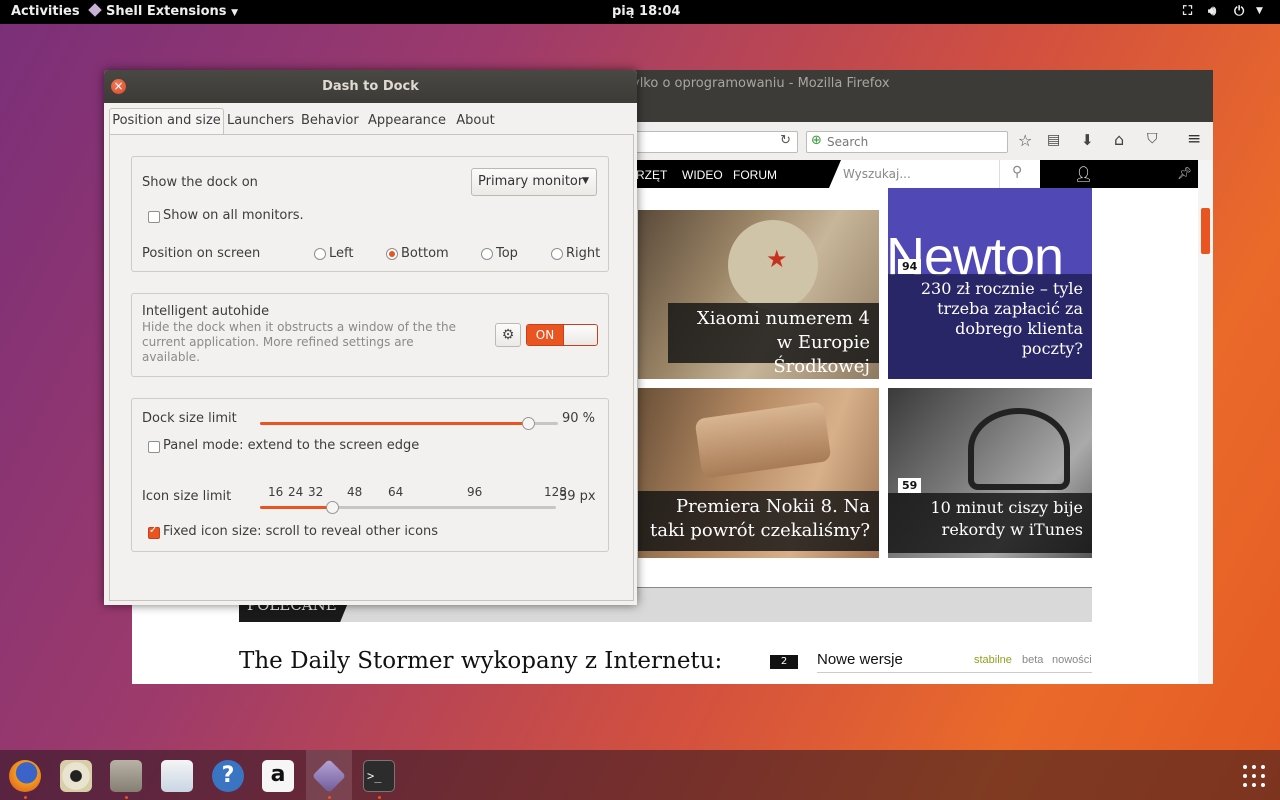  Describe the element at coordinates (1072, 660) in the screenshot. I see `versions-tab-new: nowości` at that location.